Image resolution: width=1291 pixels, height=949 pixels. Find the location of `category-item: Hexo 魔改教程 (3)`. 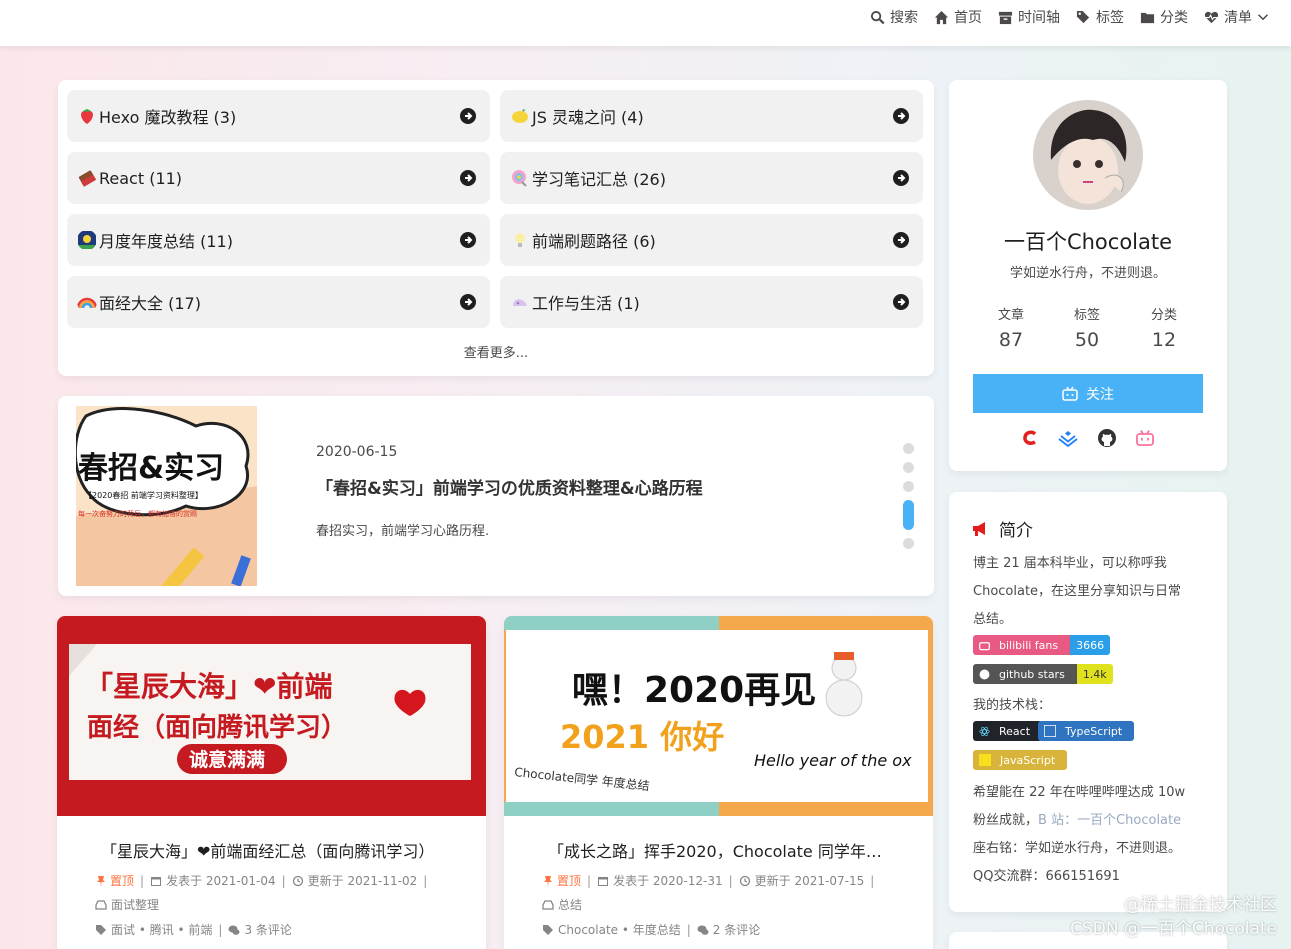

category-item: Hexo 魔改教程 (3) is located at coordinates (278, 116).